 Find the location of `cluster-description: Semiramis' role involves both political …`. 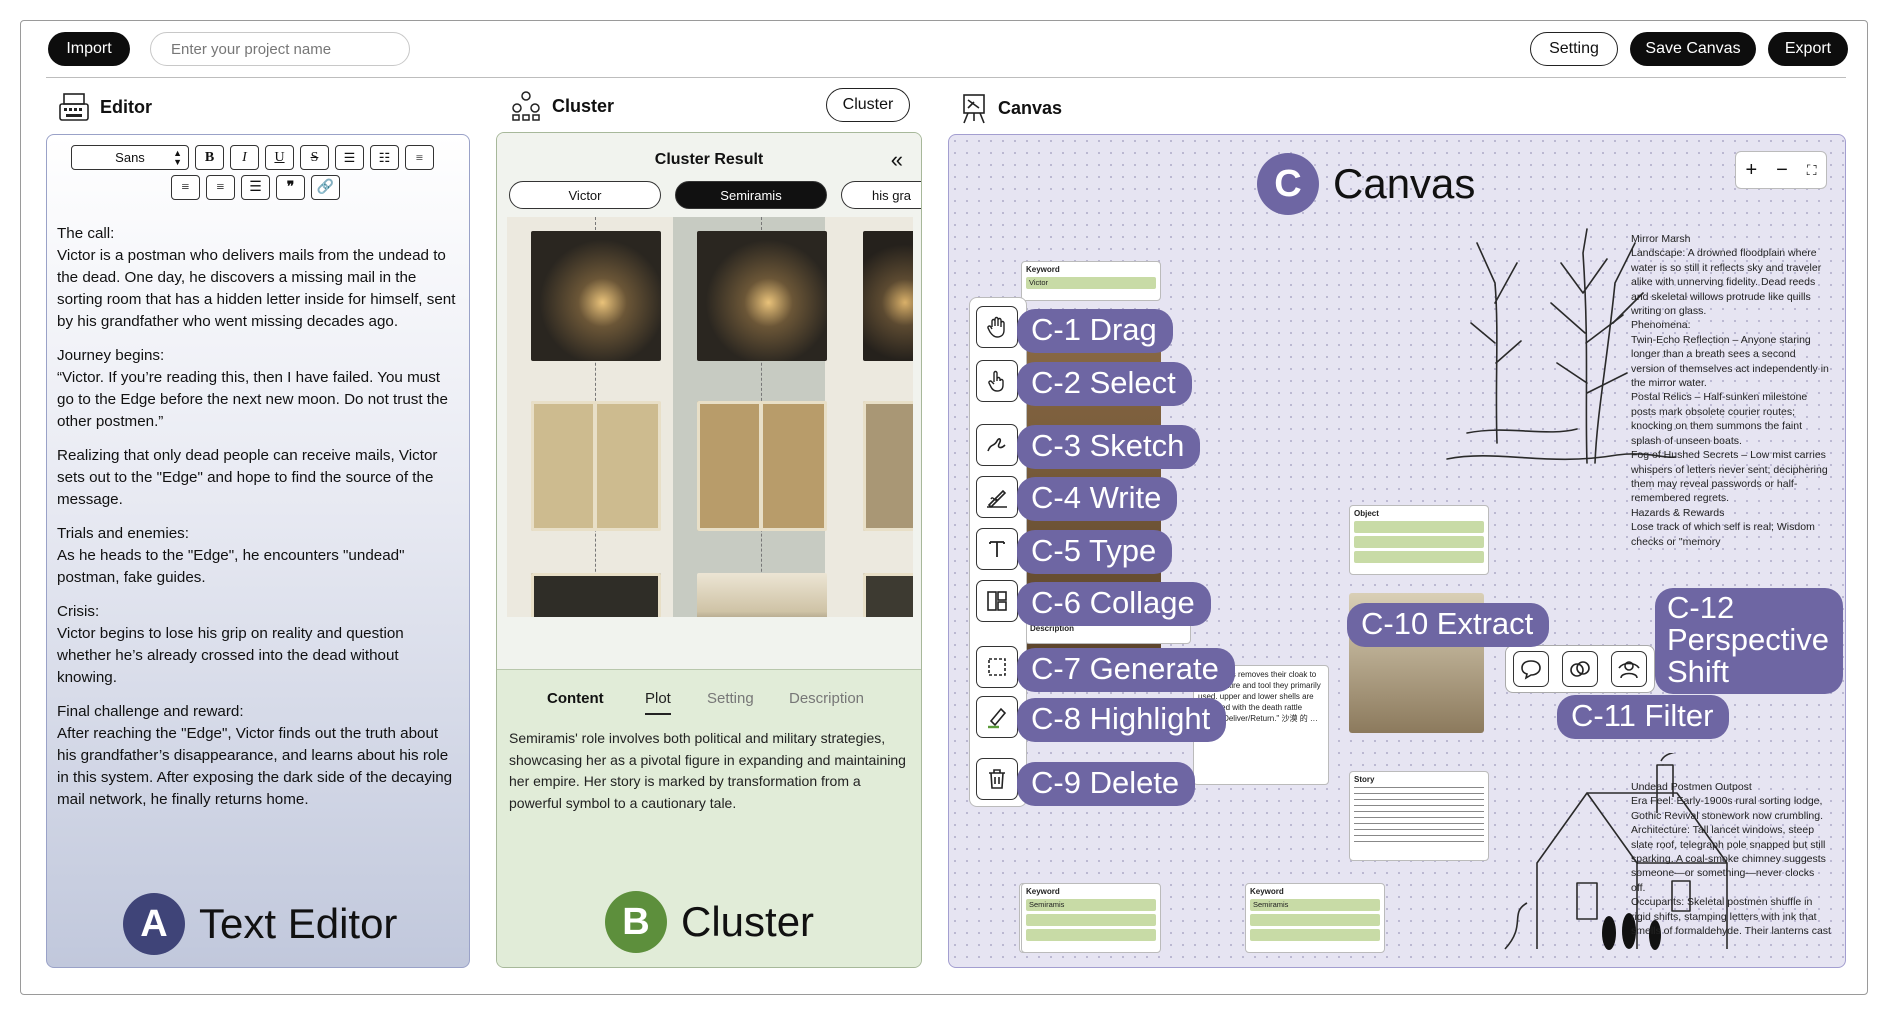

cluster-description: Semiramis' role involves both political … is located at coordinates (707, 770).